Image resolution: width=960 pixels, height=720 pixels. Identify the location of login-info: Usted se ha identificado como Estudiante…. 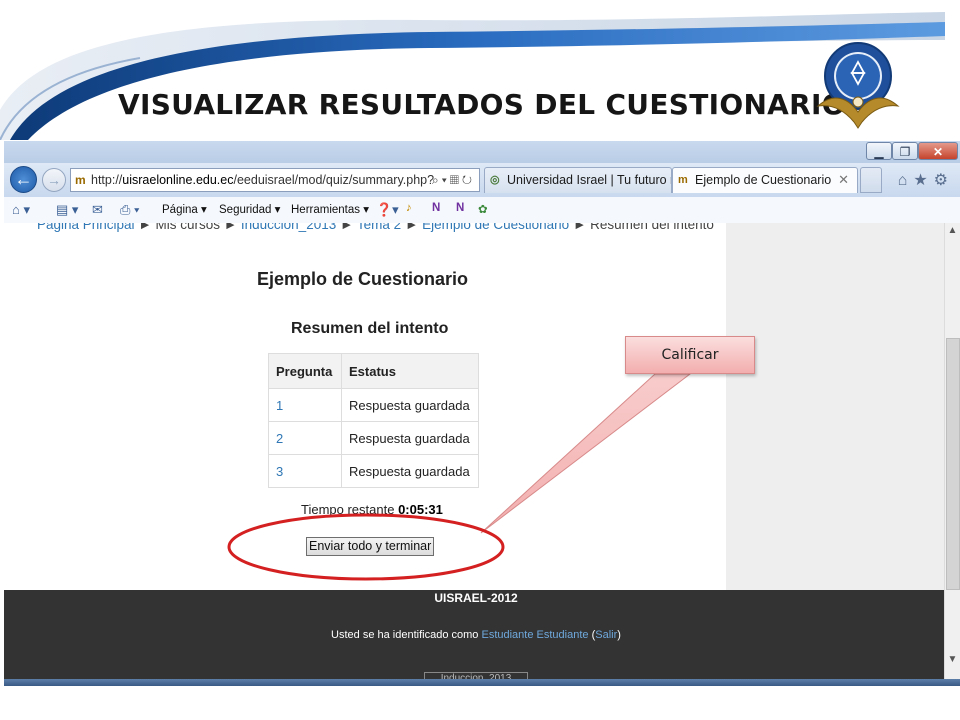
(476, 635).